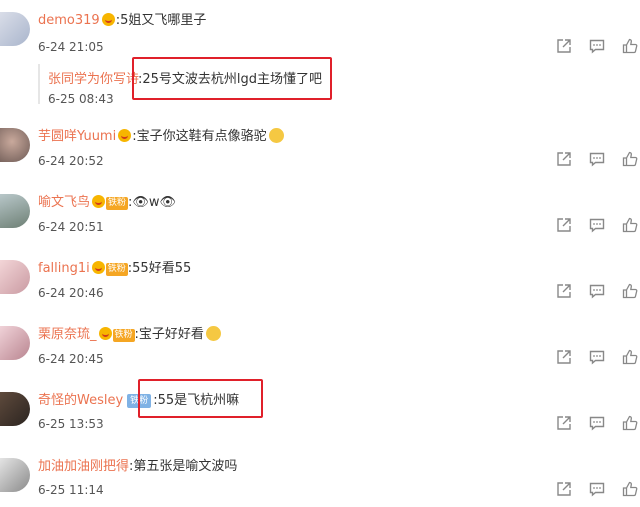  What do you see at coordinates (71, 227) in the screenshot?
I see `timestamp: 6-24 20:51` at bounding box center [71, 227].